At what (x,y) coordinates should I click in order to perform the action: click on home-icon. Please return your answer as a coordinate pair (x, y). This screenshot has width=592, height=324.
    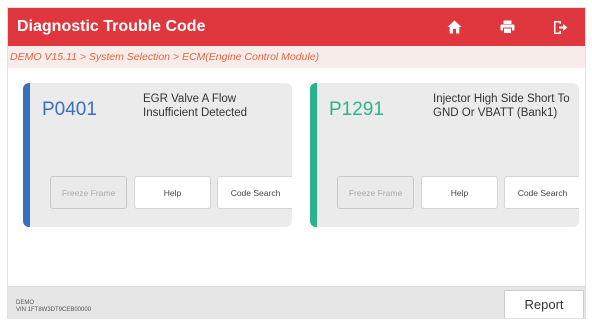
    Looking at the image, I should click on (454, 27).